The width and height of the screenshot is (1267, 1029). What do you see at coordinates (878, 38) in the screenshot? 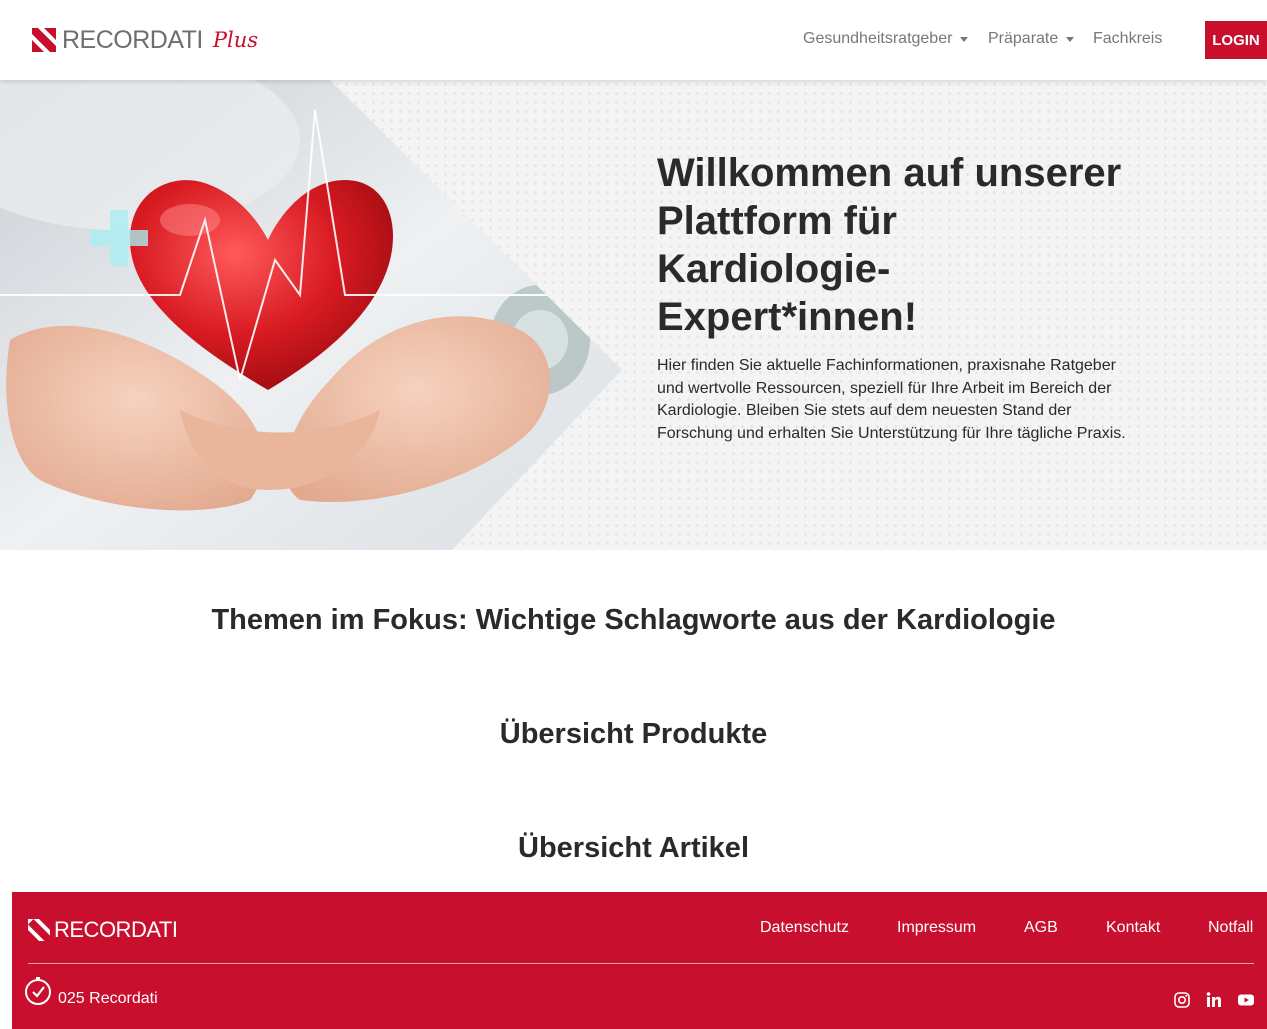
I see `nav-item-label: Gesundheitsratgeber` at bounding box center [878, 38].